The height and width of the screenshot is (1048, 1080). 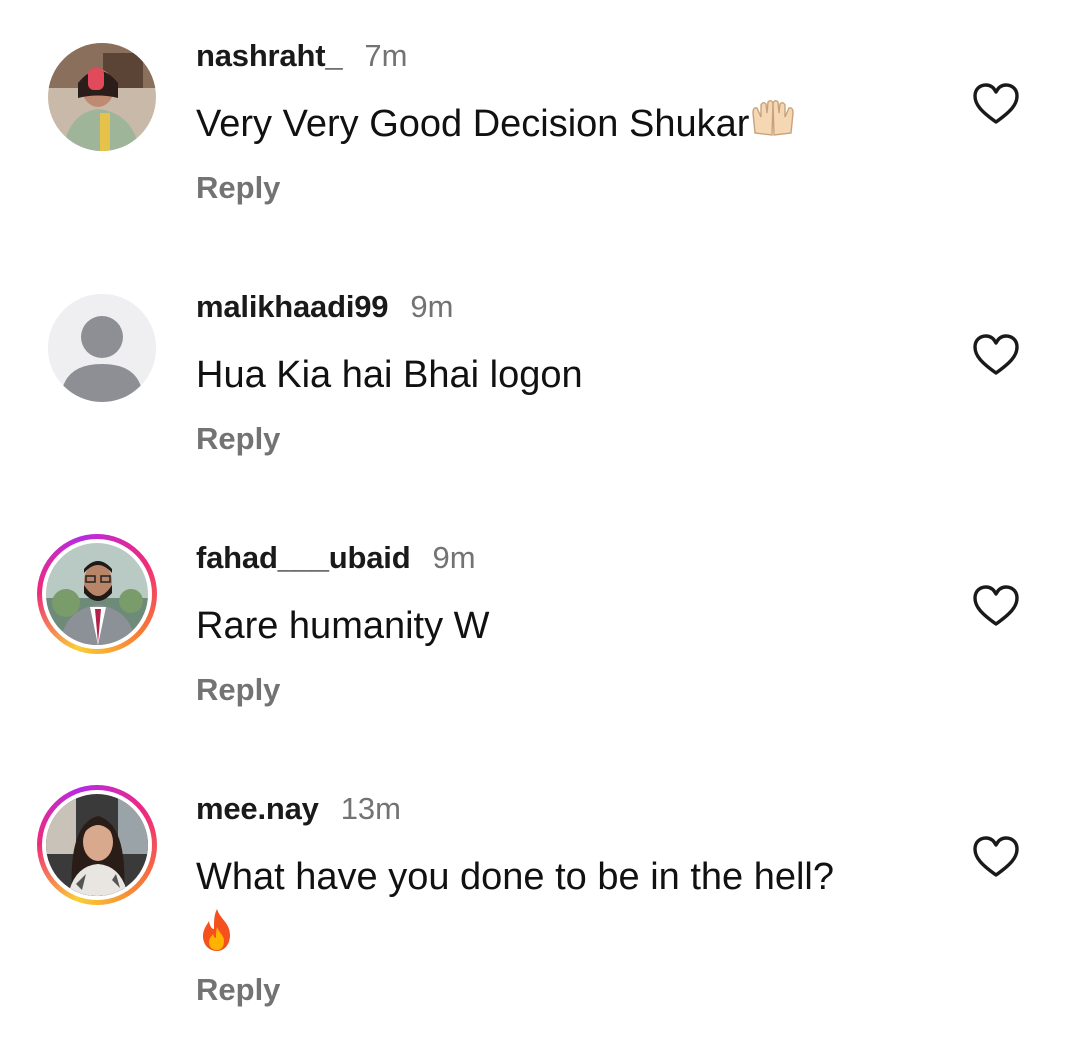 What do you see at coordinates (269, 56) in the screenshot?
I see `comment-username: nashraht_` at bounding box center [269, 56].